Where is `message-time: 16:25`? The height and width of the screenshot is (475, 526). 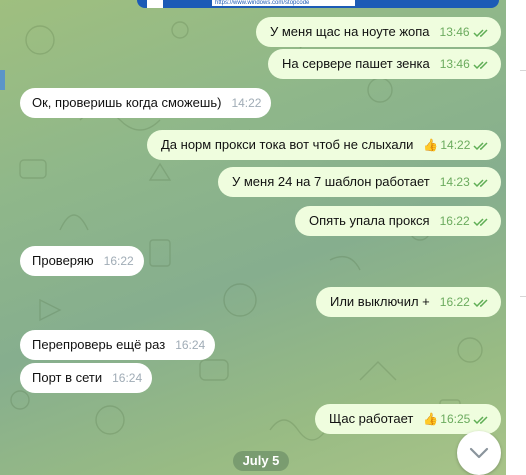
message-time: 16:25 is located at coordinates (455, 419).